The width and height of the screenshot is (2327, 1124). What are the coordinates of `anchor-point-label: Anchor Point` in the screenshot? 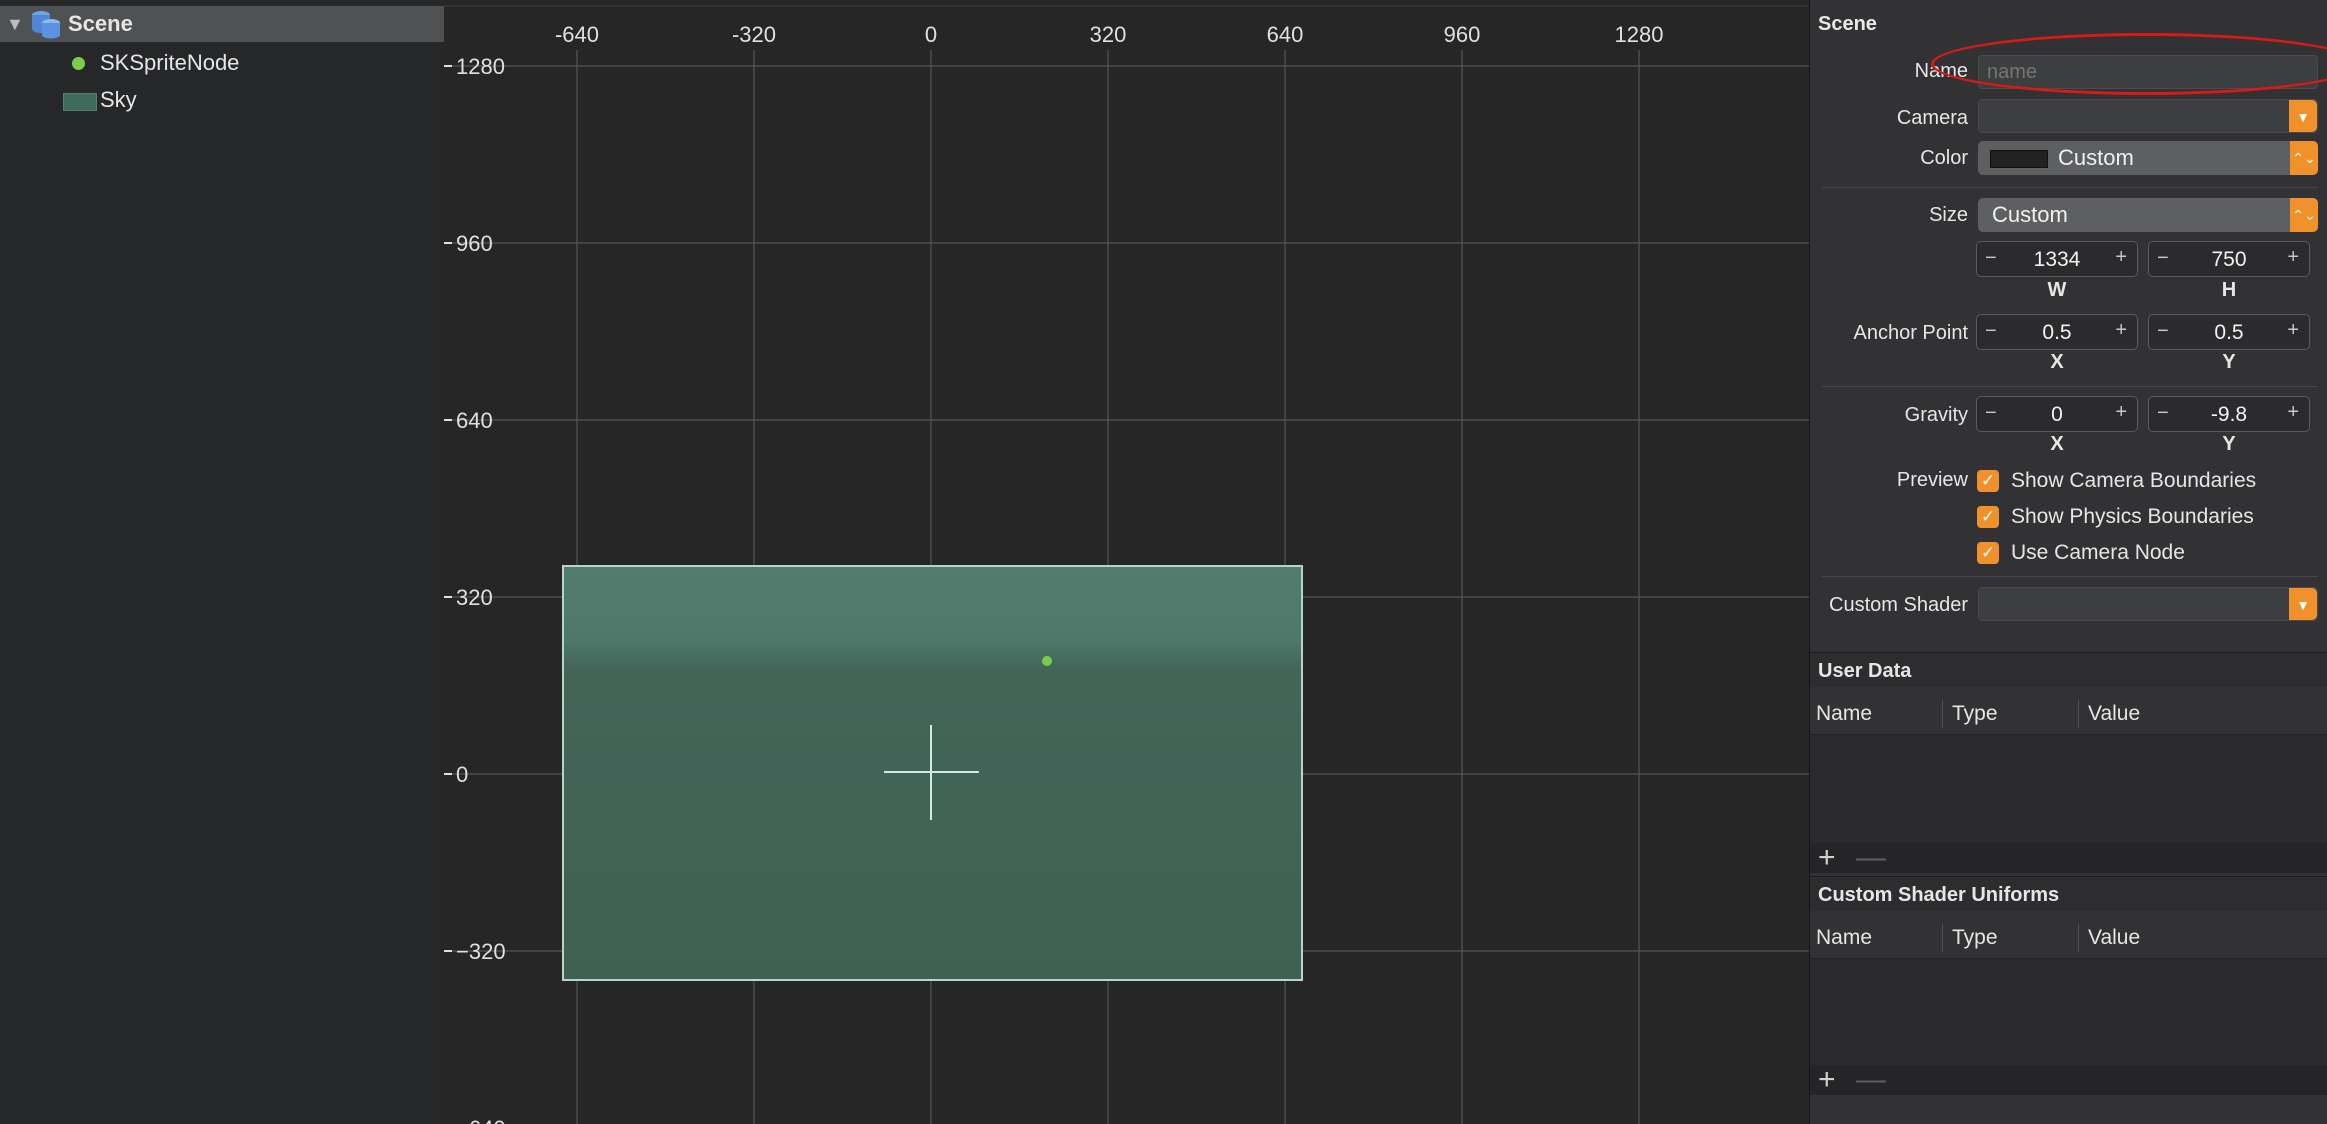 It's located at (1910, 333).